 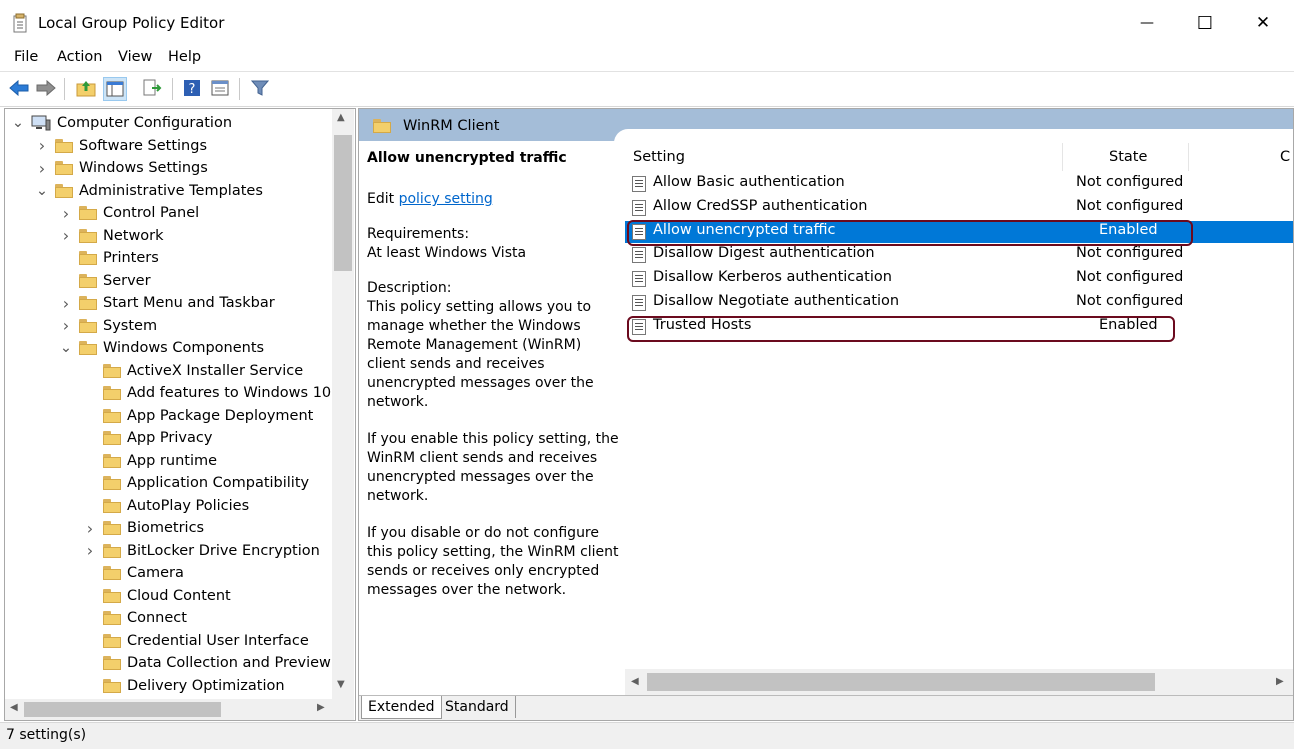 I want to click on tree-item: Cloud Content, so click(x=157, y=596).